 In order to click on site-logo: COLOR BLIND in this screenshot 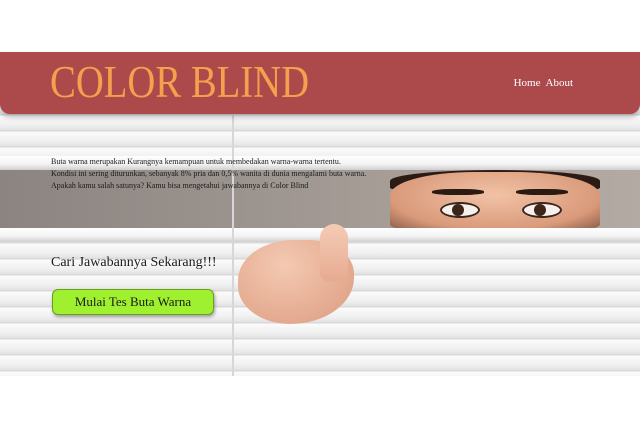, I will do `click(179, 82)`.